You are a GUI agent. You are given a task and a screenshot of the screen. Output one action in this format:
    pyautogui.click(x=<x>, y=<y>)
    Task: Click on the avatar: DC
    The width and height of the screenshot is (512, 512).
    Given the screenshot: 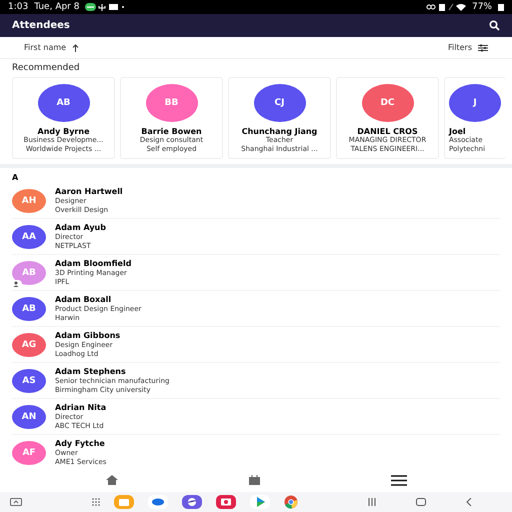 What is the action you would take?
    pyautogui.click(x=388, y=103)
    